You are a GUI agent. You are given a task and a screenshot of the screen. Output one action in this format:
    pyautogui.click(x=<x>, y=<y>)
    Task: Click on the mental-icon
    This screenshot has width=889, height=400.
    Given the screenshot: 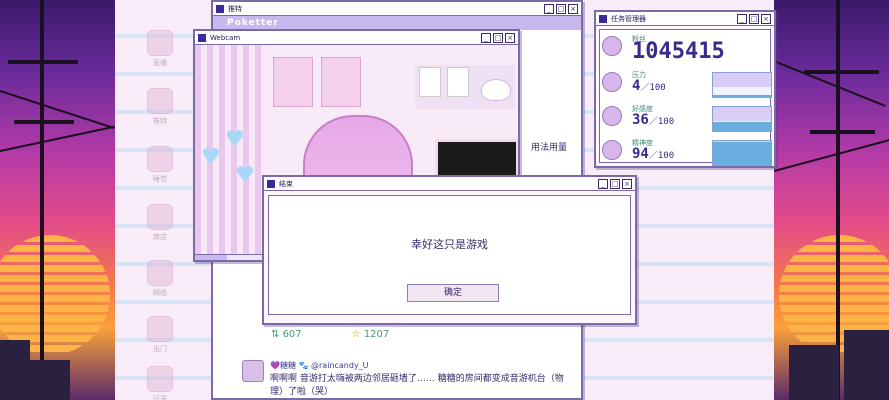 What is the action you would take?
    pyautogui.click(x=612, y=150)
    